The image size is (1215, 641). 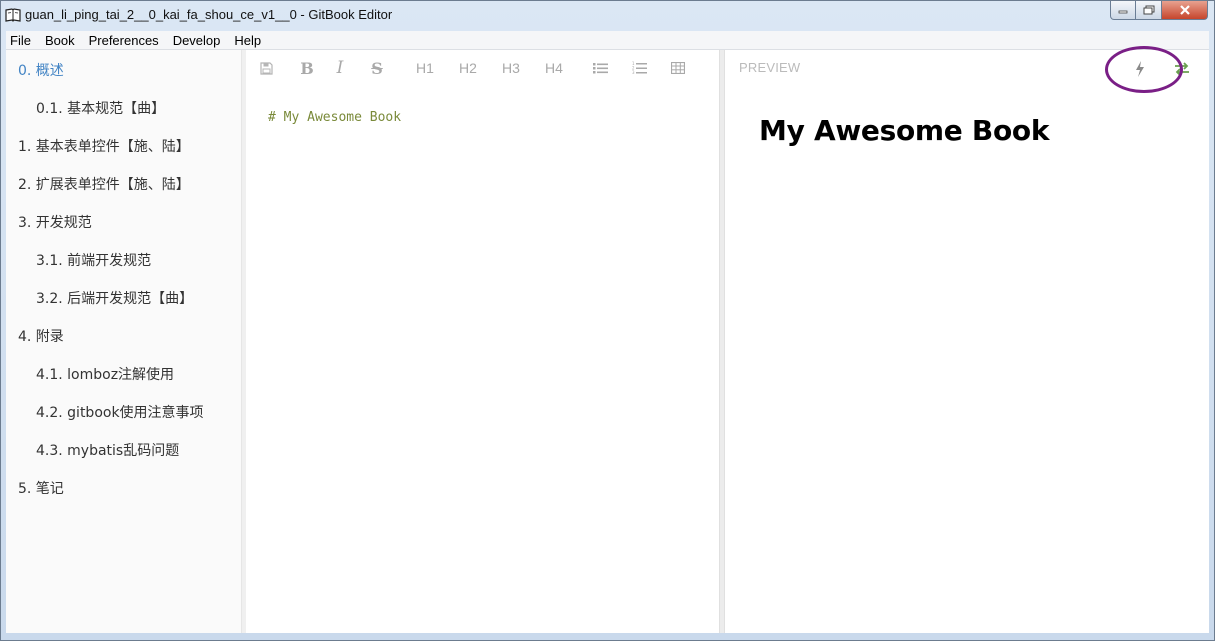 I want to click on toc-item-notes: 5. 笔记, so click(x=41, y=489).